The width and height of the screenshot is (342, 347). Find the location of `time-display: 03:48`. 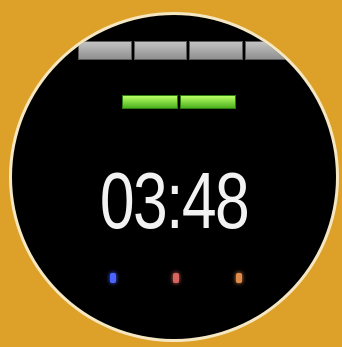

time-display: 03:48 is located at coordinates (174, 200).